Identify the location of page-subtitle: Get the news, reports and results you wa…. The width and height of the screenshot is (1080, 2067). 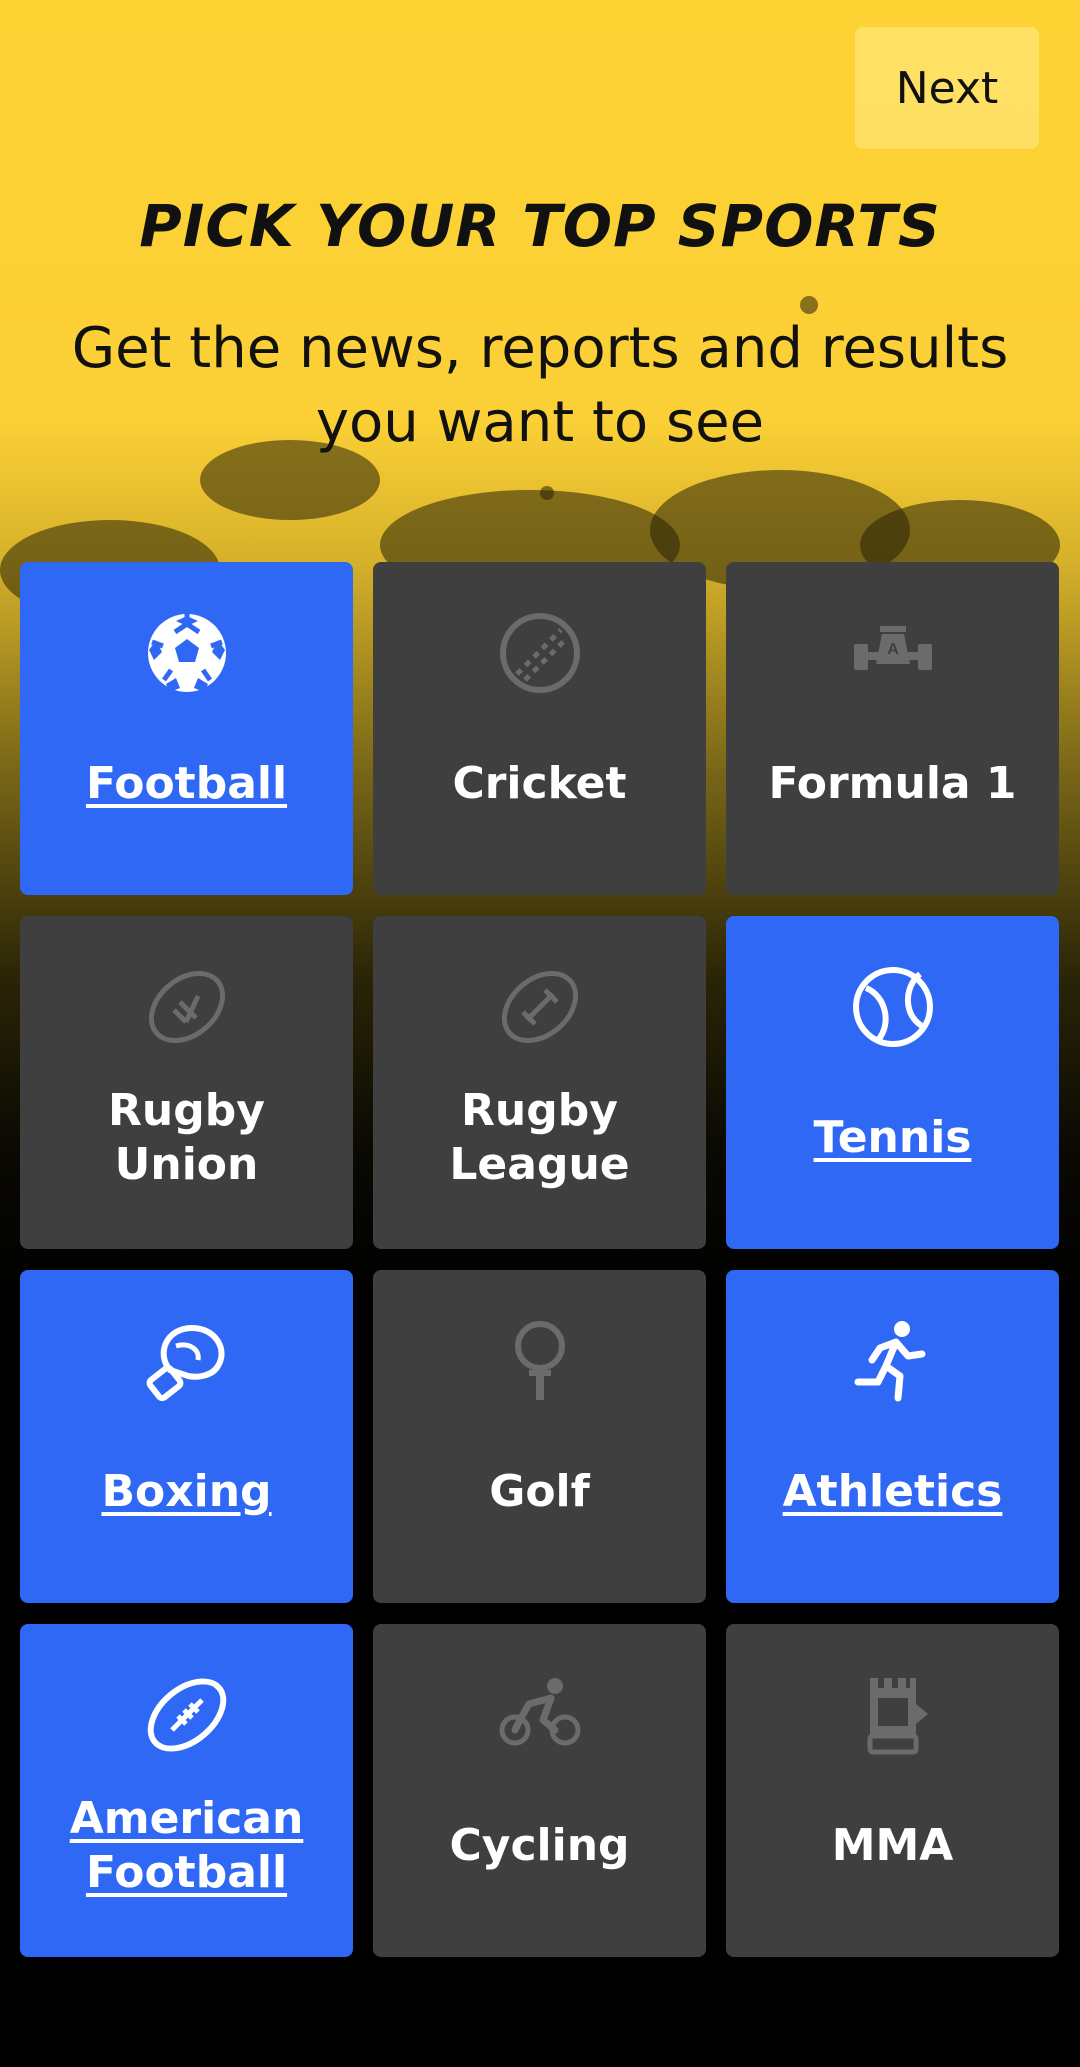
(540, 385).